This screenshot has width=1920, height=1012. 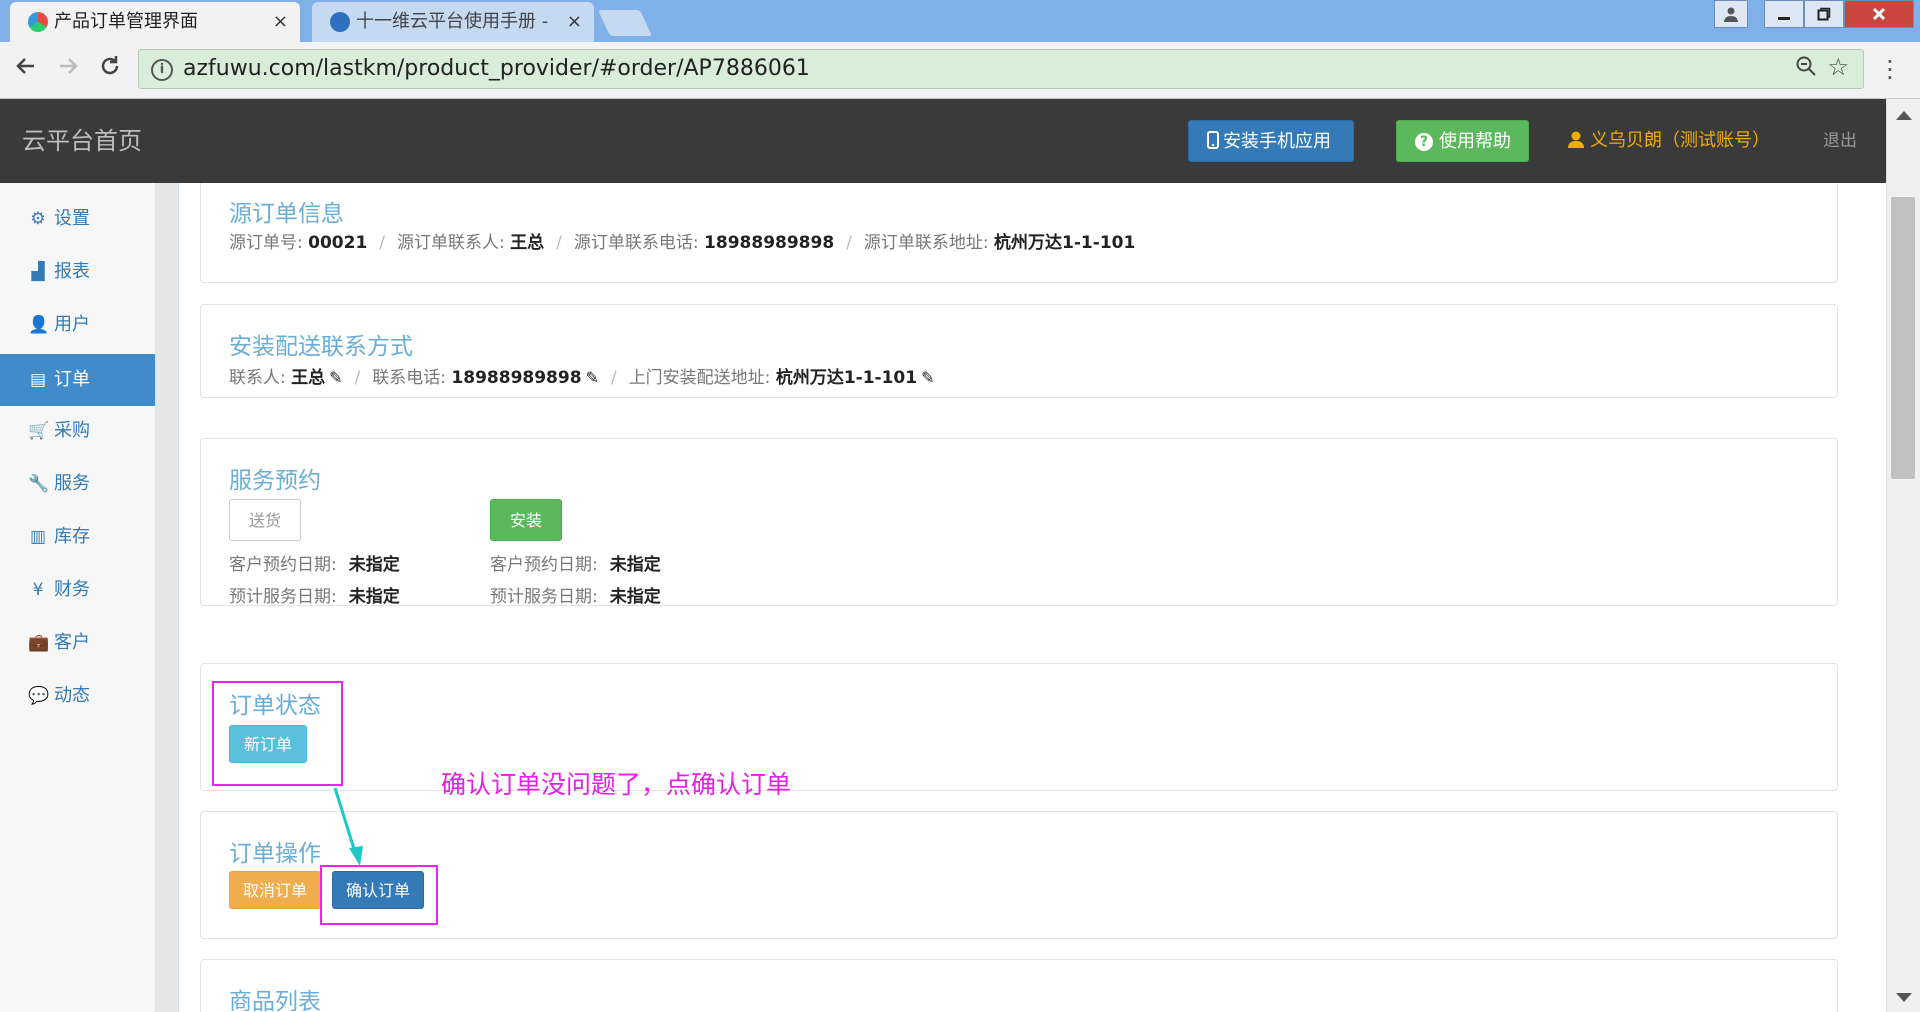 What do you see at coordinates (77, 484) in the screenshot?
I see `sidebar-item-service: 🔧 服务` at bounding box center [77, 484].